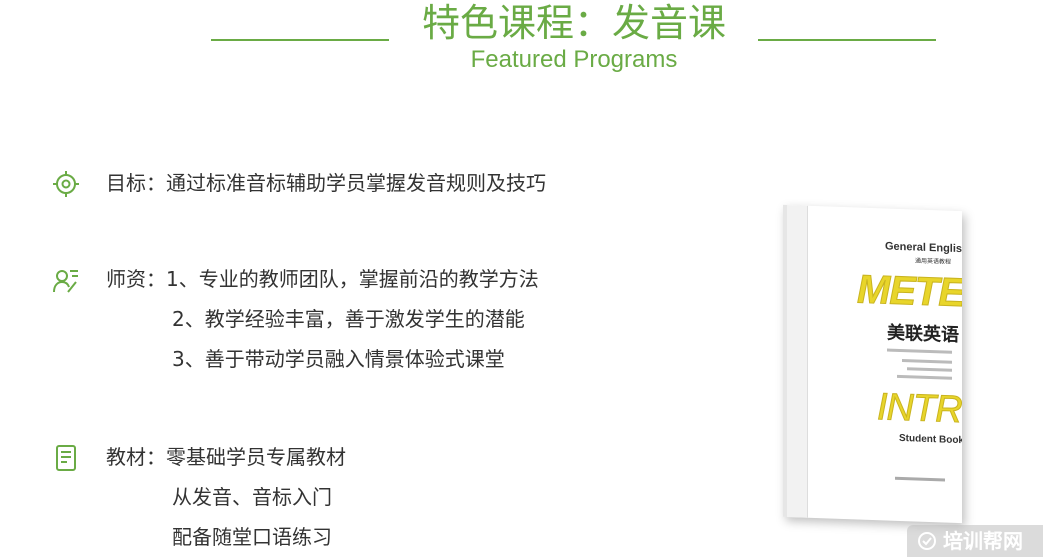  I want to click on materials-line-2: 从发音、音标入门, so click(252, 497).